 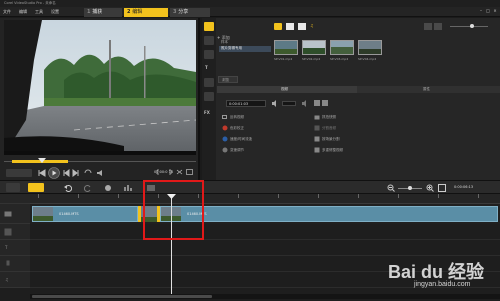 What do you see at coordinates (250, 3) in the screenshot?
I see `title-bar: Corel VideoStudio Pro - 未命名` at bounding box center [250, 3].